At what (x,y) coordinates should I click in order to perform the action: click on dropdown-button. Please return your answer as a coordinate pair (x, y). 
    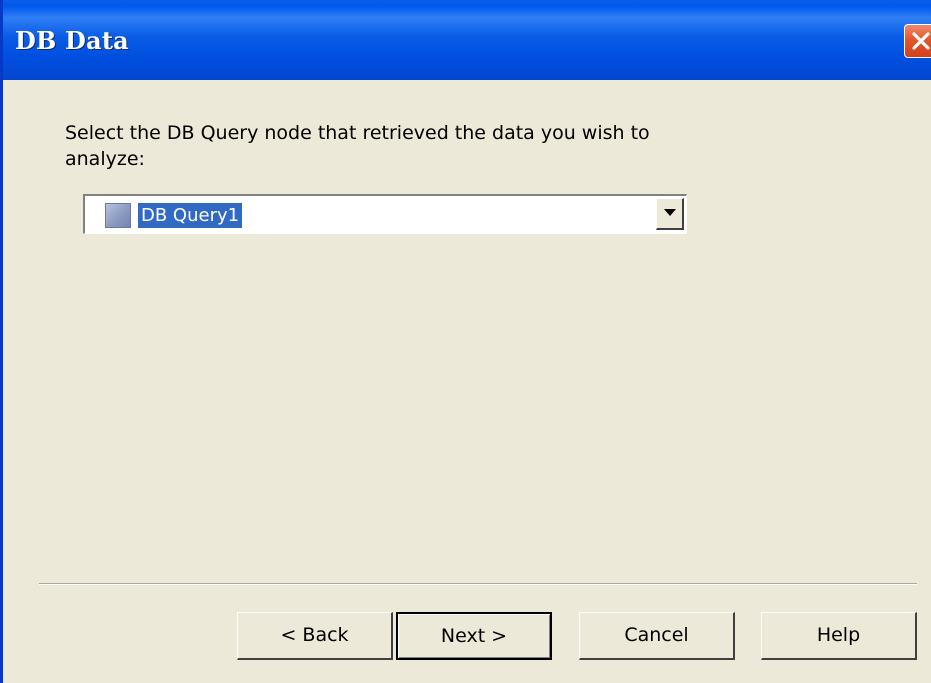
    Looking at the image, I should click on (670, 214).